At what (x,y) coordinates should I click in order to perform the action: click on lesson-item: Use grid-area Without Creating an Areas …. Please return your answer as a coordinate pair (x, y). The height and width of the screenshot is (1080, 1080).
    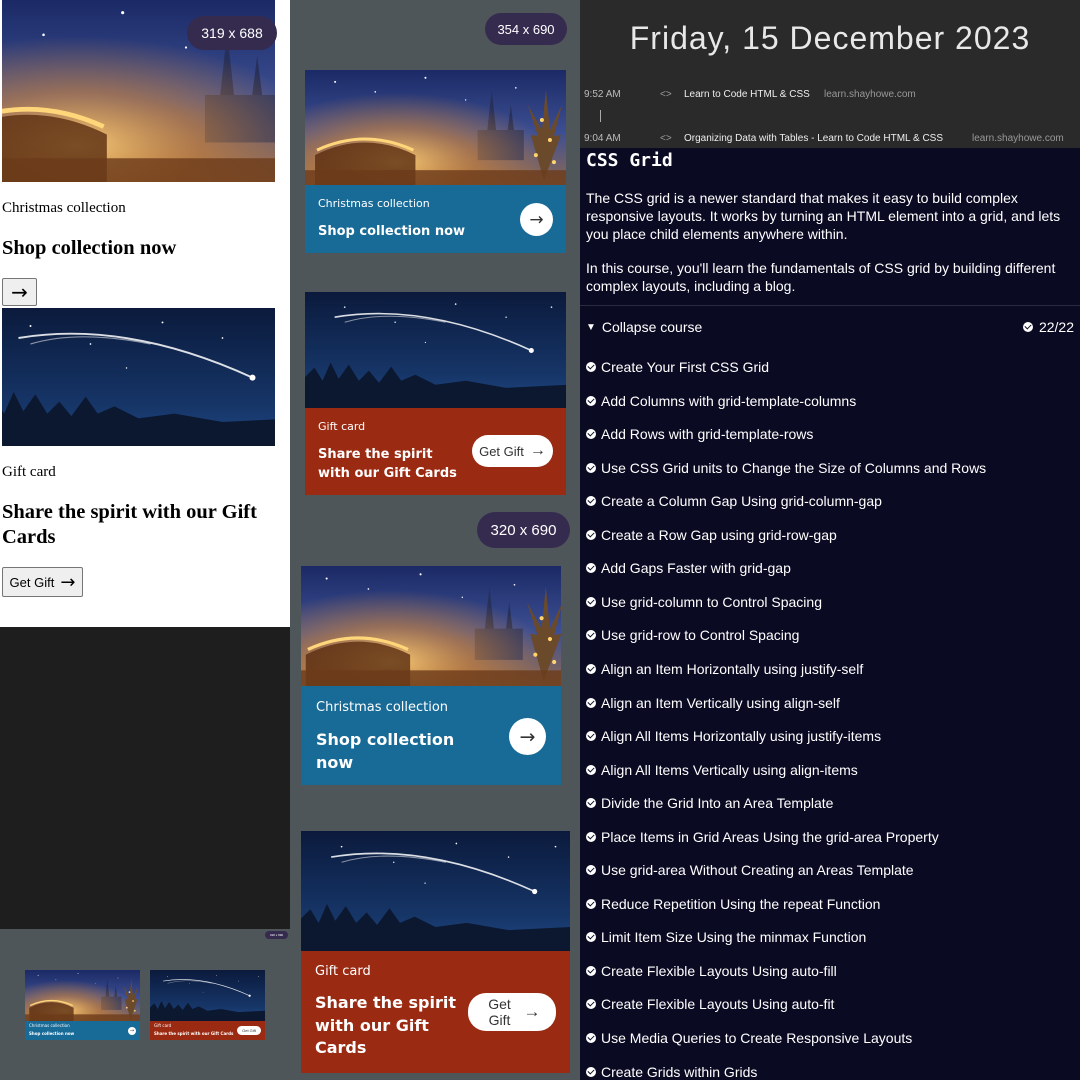
    Looking at the image, I should click on (750, 870).